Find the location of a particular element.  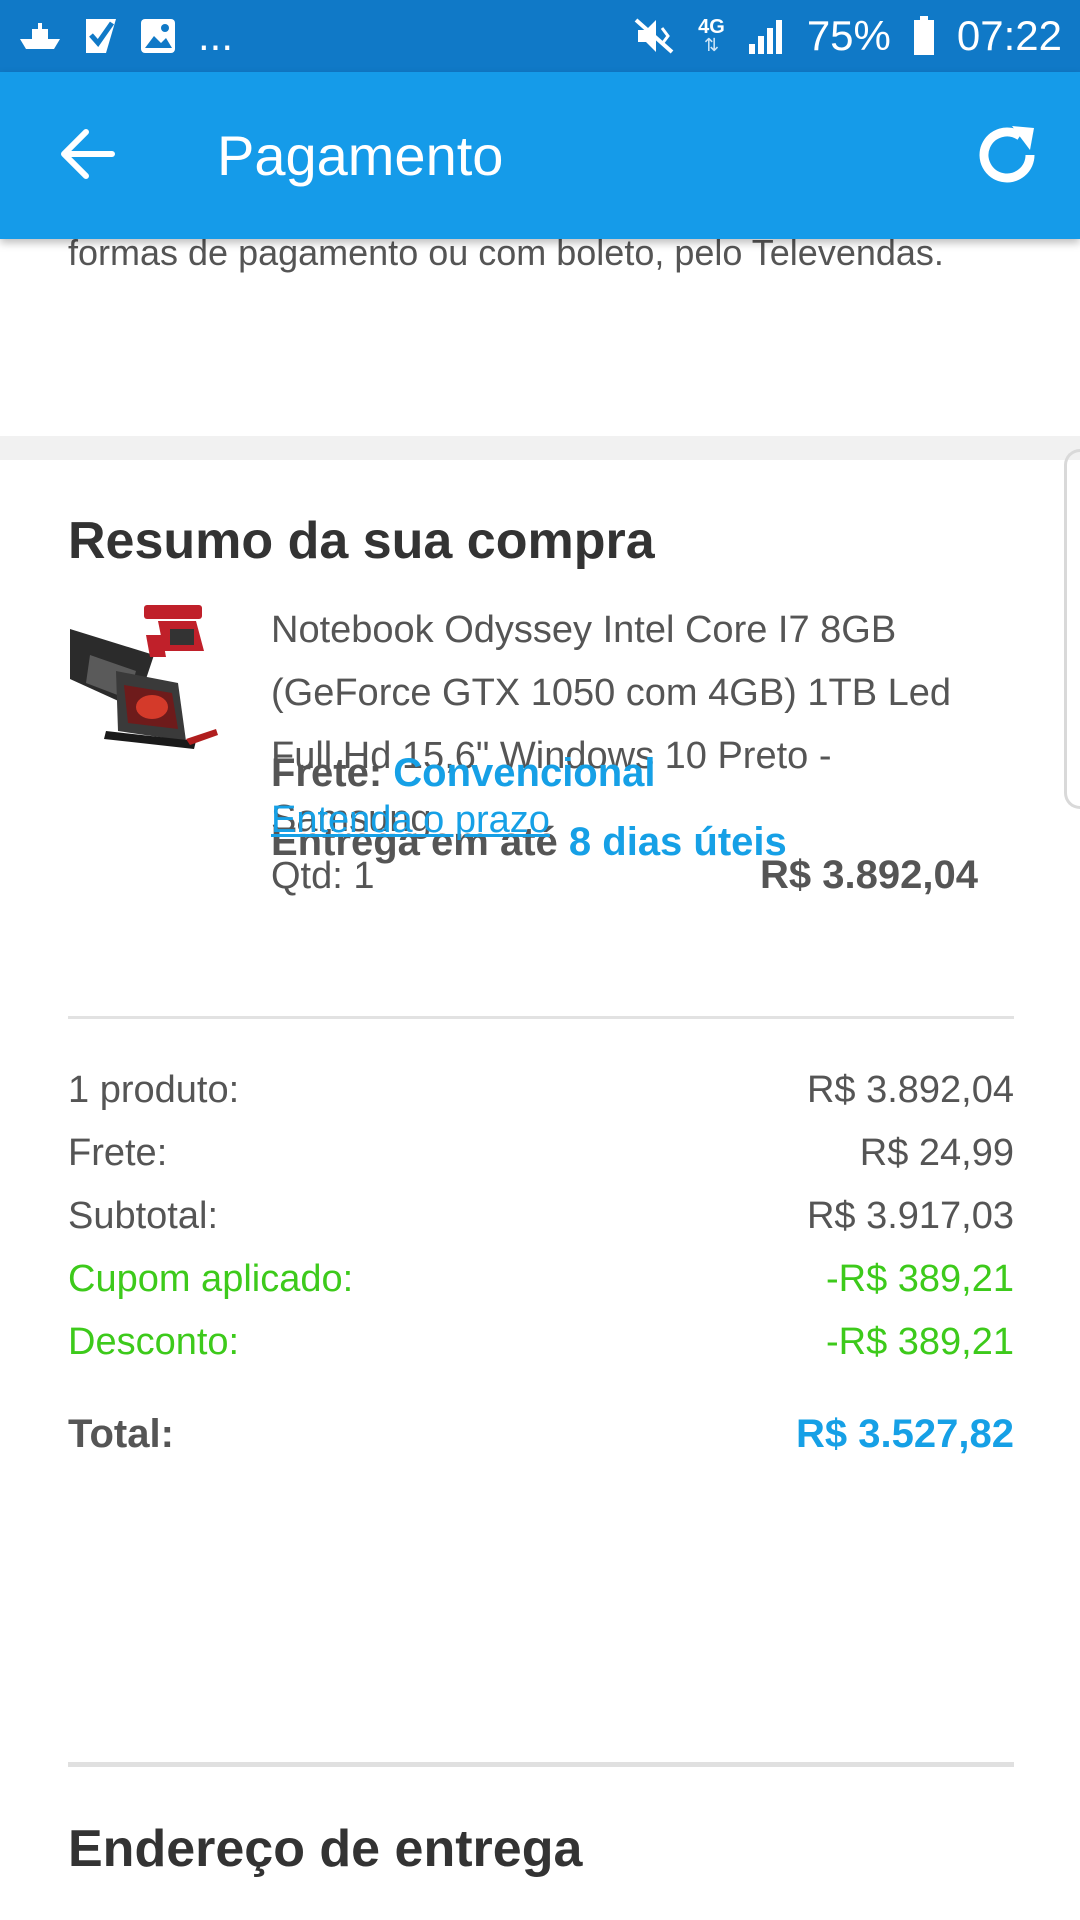

summary-row-value: R$ 3.892,04 is located at coordinates (910, 1090).